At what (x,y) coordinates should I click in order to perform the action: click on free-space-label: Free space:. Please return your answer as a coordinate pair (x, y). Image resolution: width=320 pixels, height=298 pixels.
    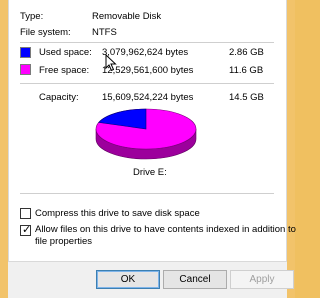
    Looking at the image, I should click on (64, 70).